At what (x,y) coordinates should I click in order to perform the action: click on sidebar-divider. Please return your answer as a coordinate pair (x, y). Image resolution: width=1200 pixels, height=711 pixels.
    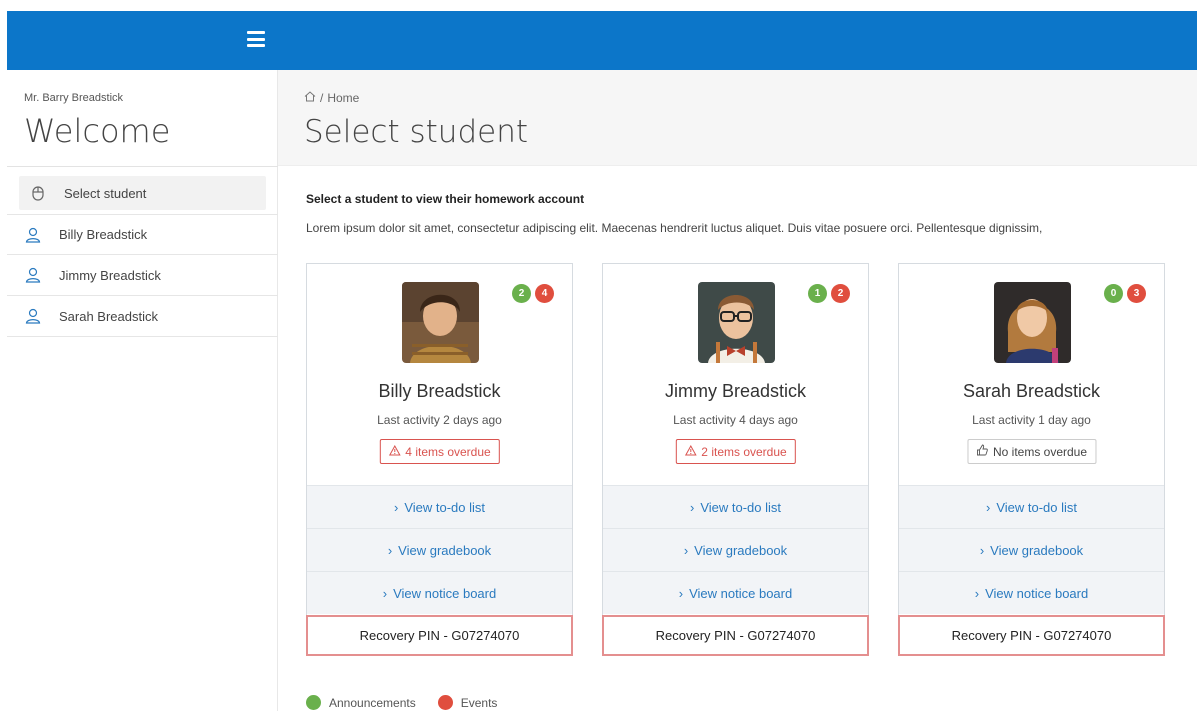
    Looking at the image, I should click on (142, 166).